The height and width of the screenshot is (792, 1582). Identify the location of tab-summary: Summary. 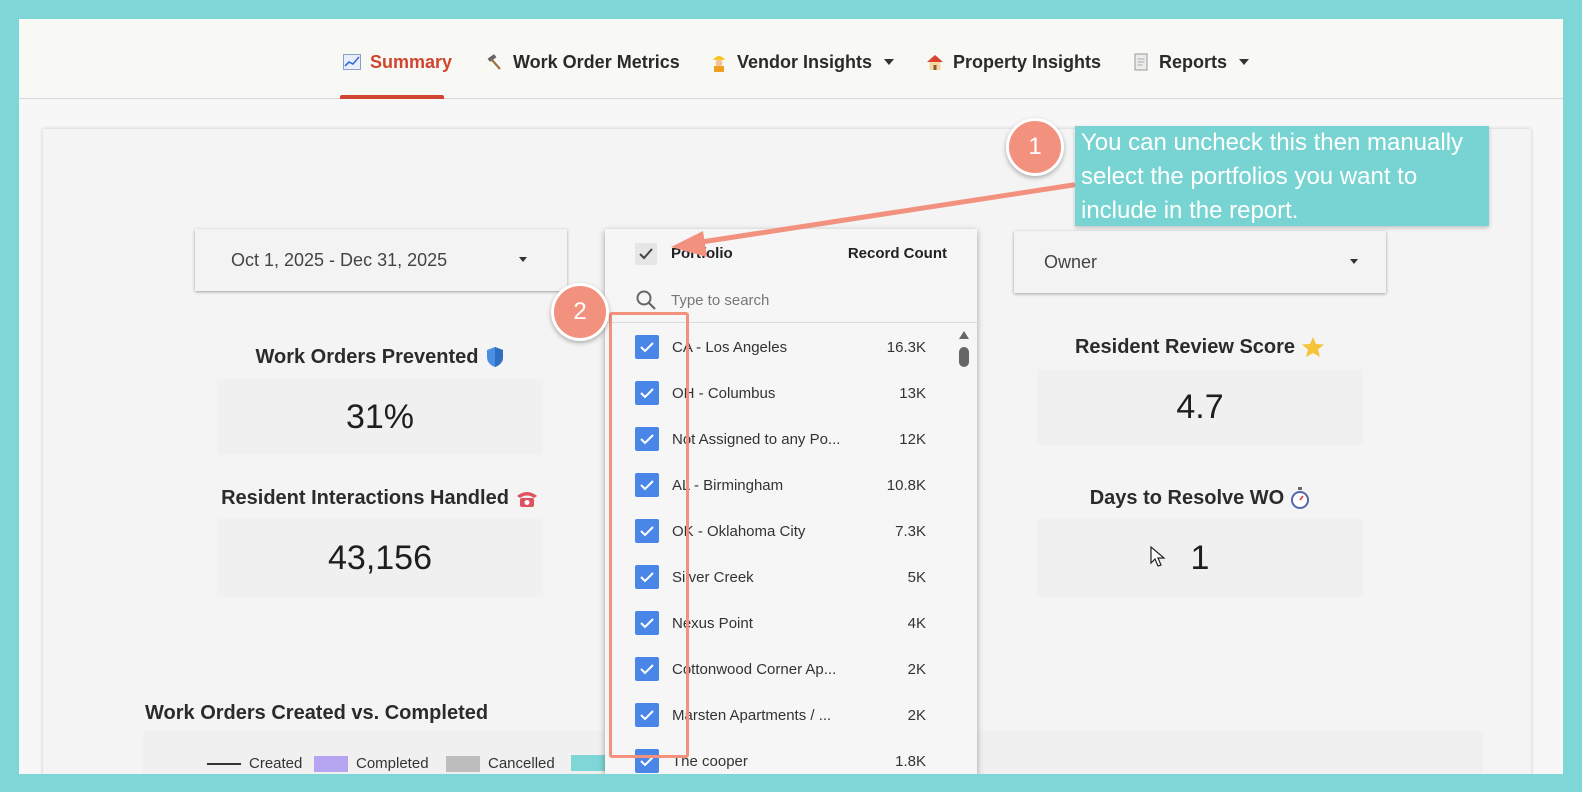
(397, 62).